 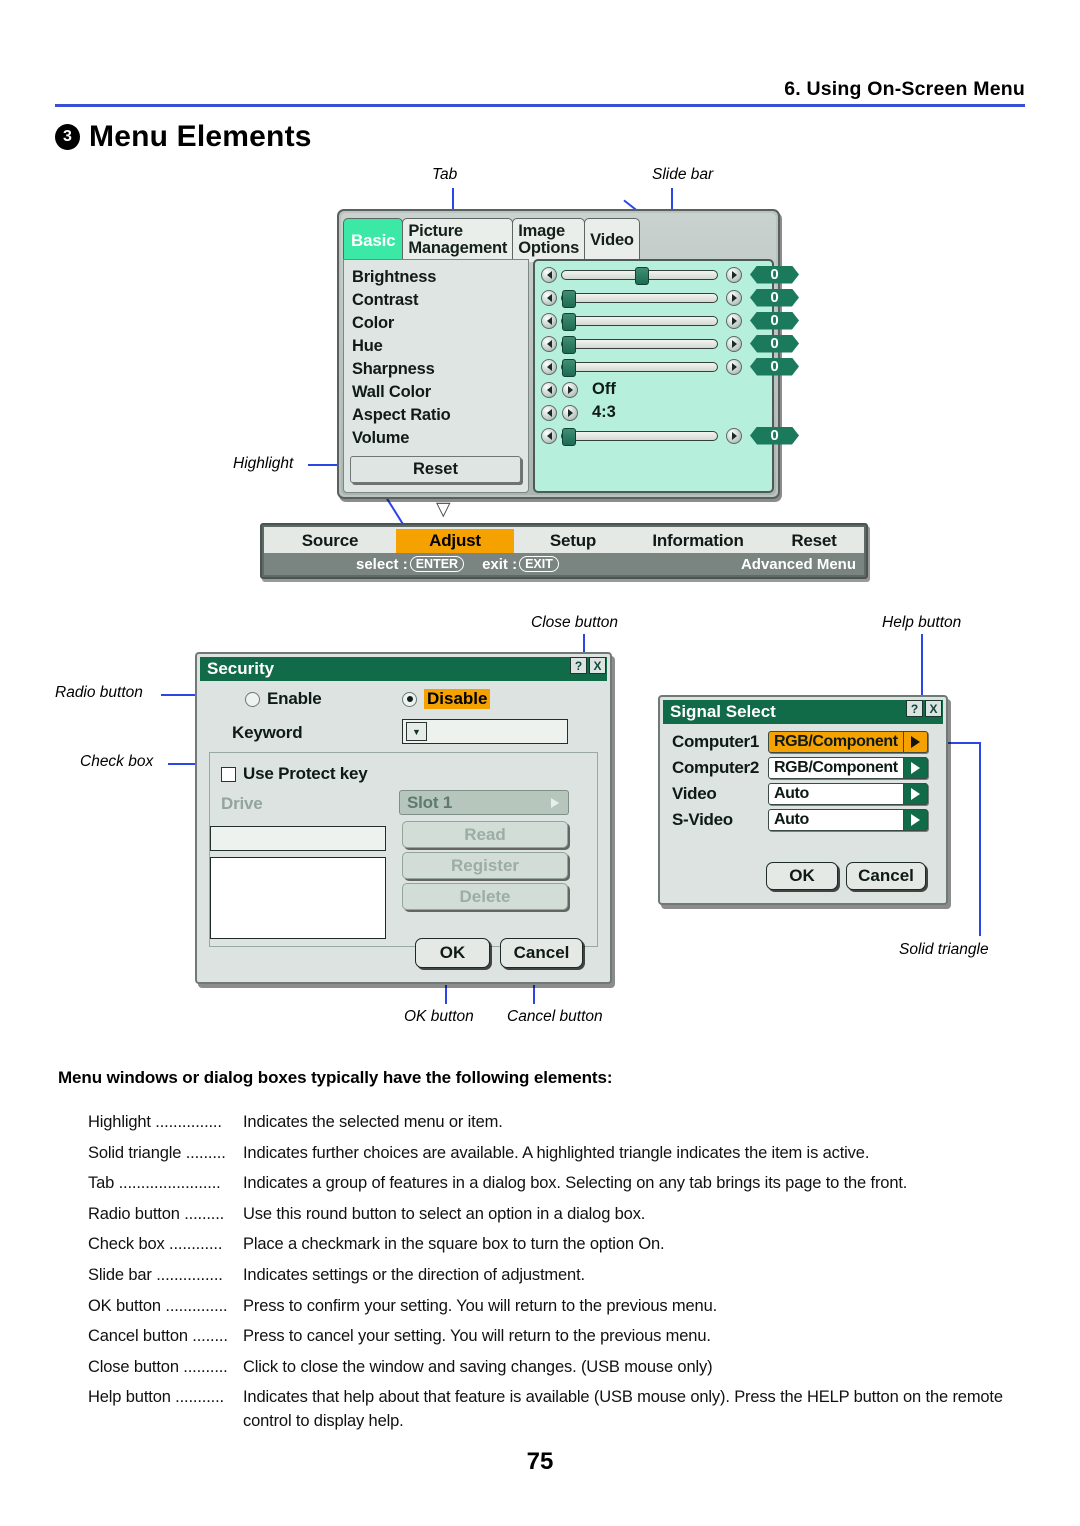 What do you see at coordinates (569, 436) in the screenshot?
I see `volume-slider-knob` at bounding box center [569, 436].